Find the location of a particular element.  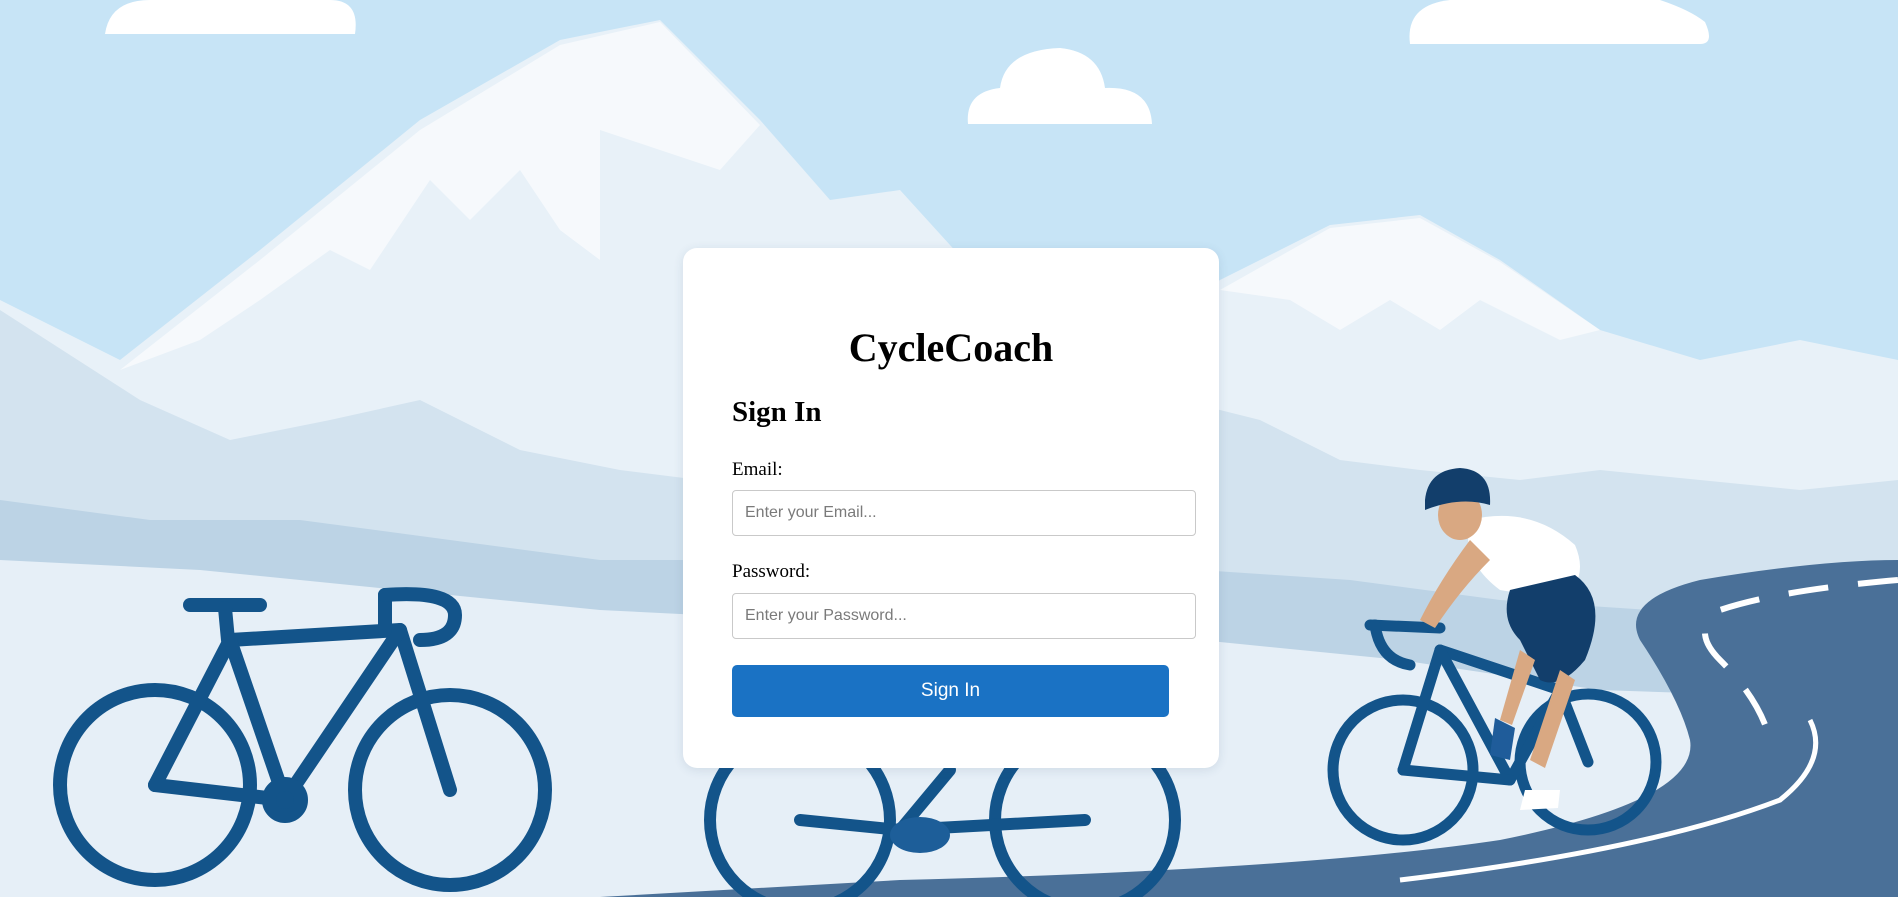

email-input is located at coordinates (964, 513).